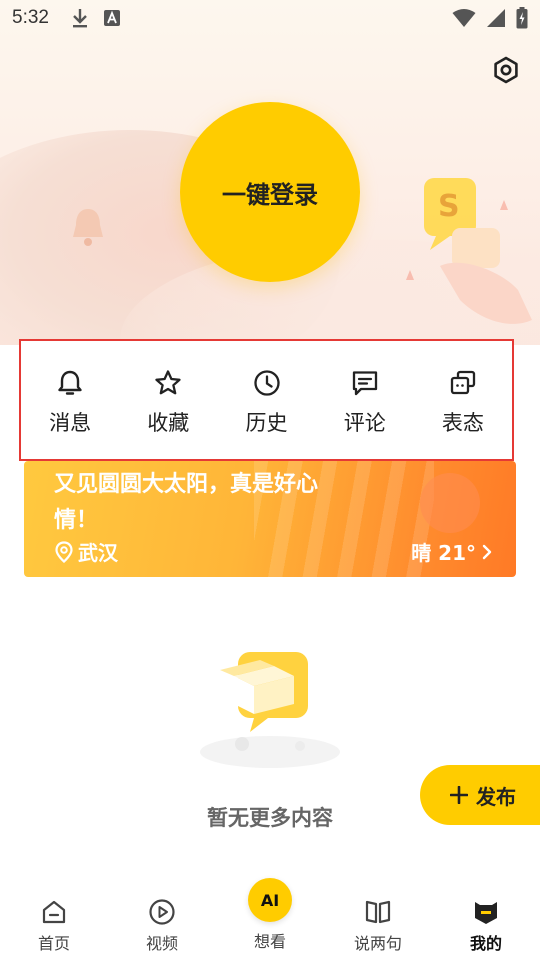 This screenshot has height=960, width=540. Describe the element at coordinates (364, 383) in the screenshot. I see `comment-icon` at that location.